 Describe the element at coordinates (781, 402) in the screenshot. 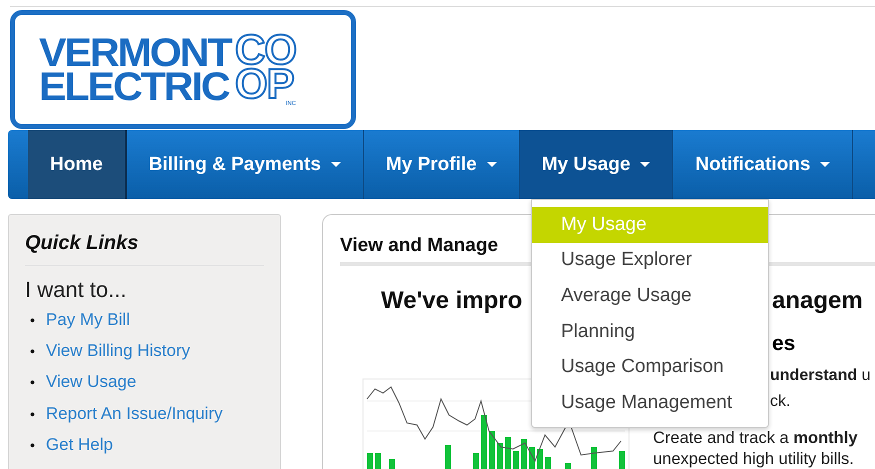

I see `body-text: ck.` at that location.